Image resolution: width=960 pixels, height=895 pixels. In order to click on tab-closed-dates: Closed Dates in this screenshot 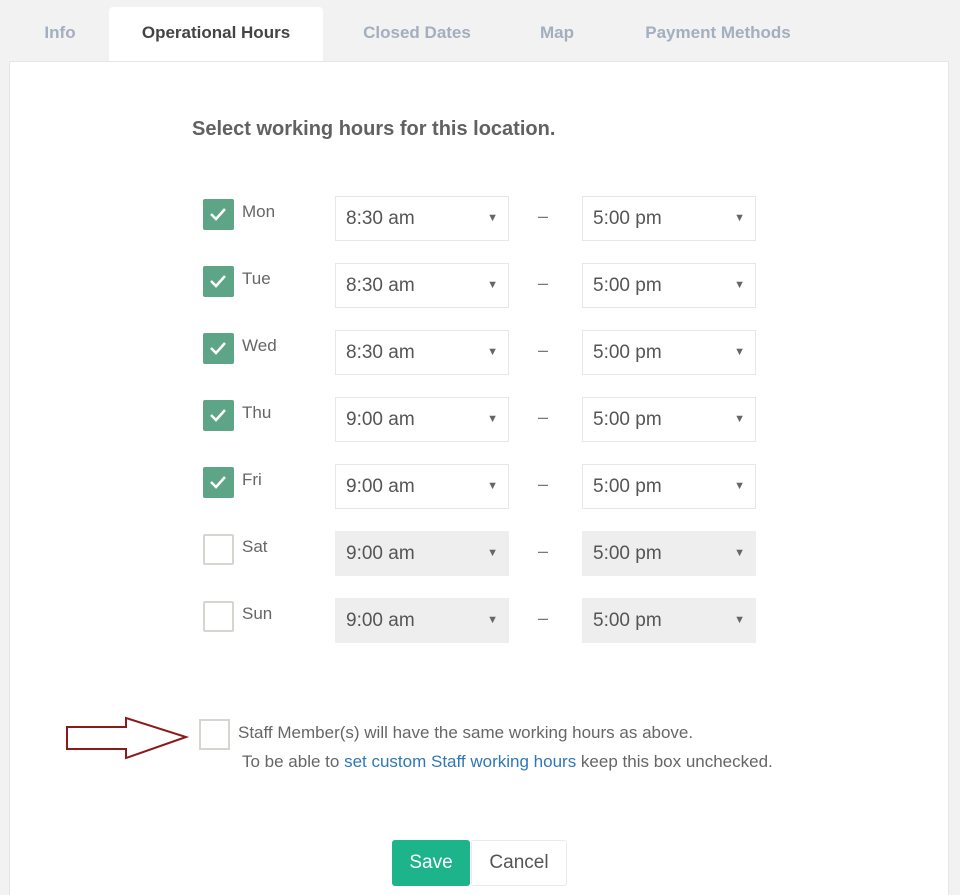, I will do `click(417, 34)`.